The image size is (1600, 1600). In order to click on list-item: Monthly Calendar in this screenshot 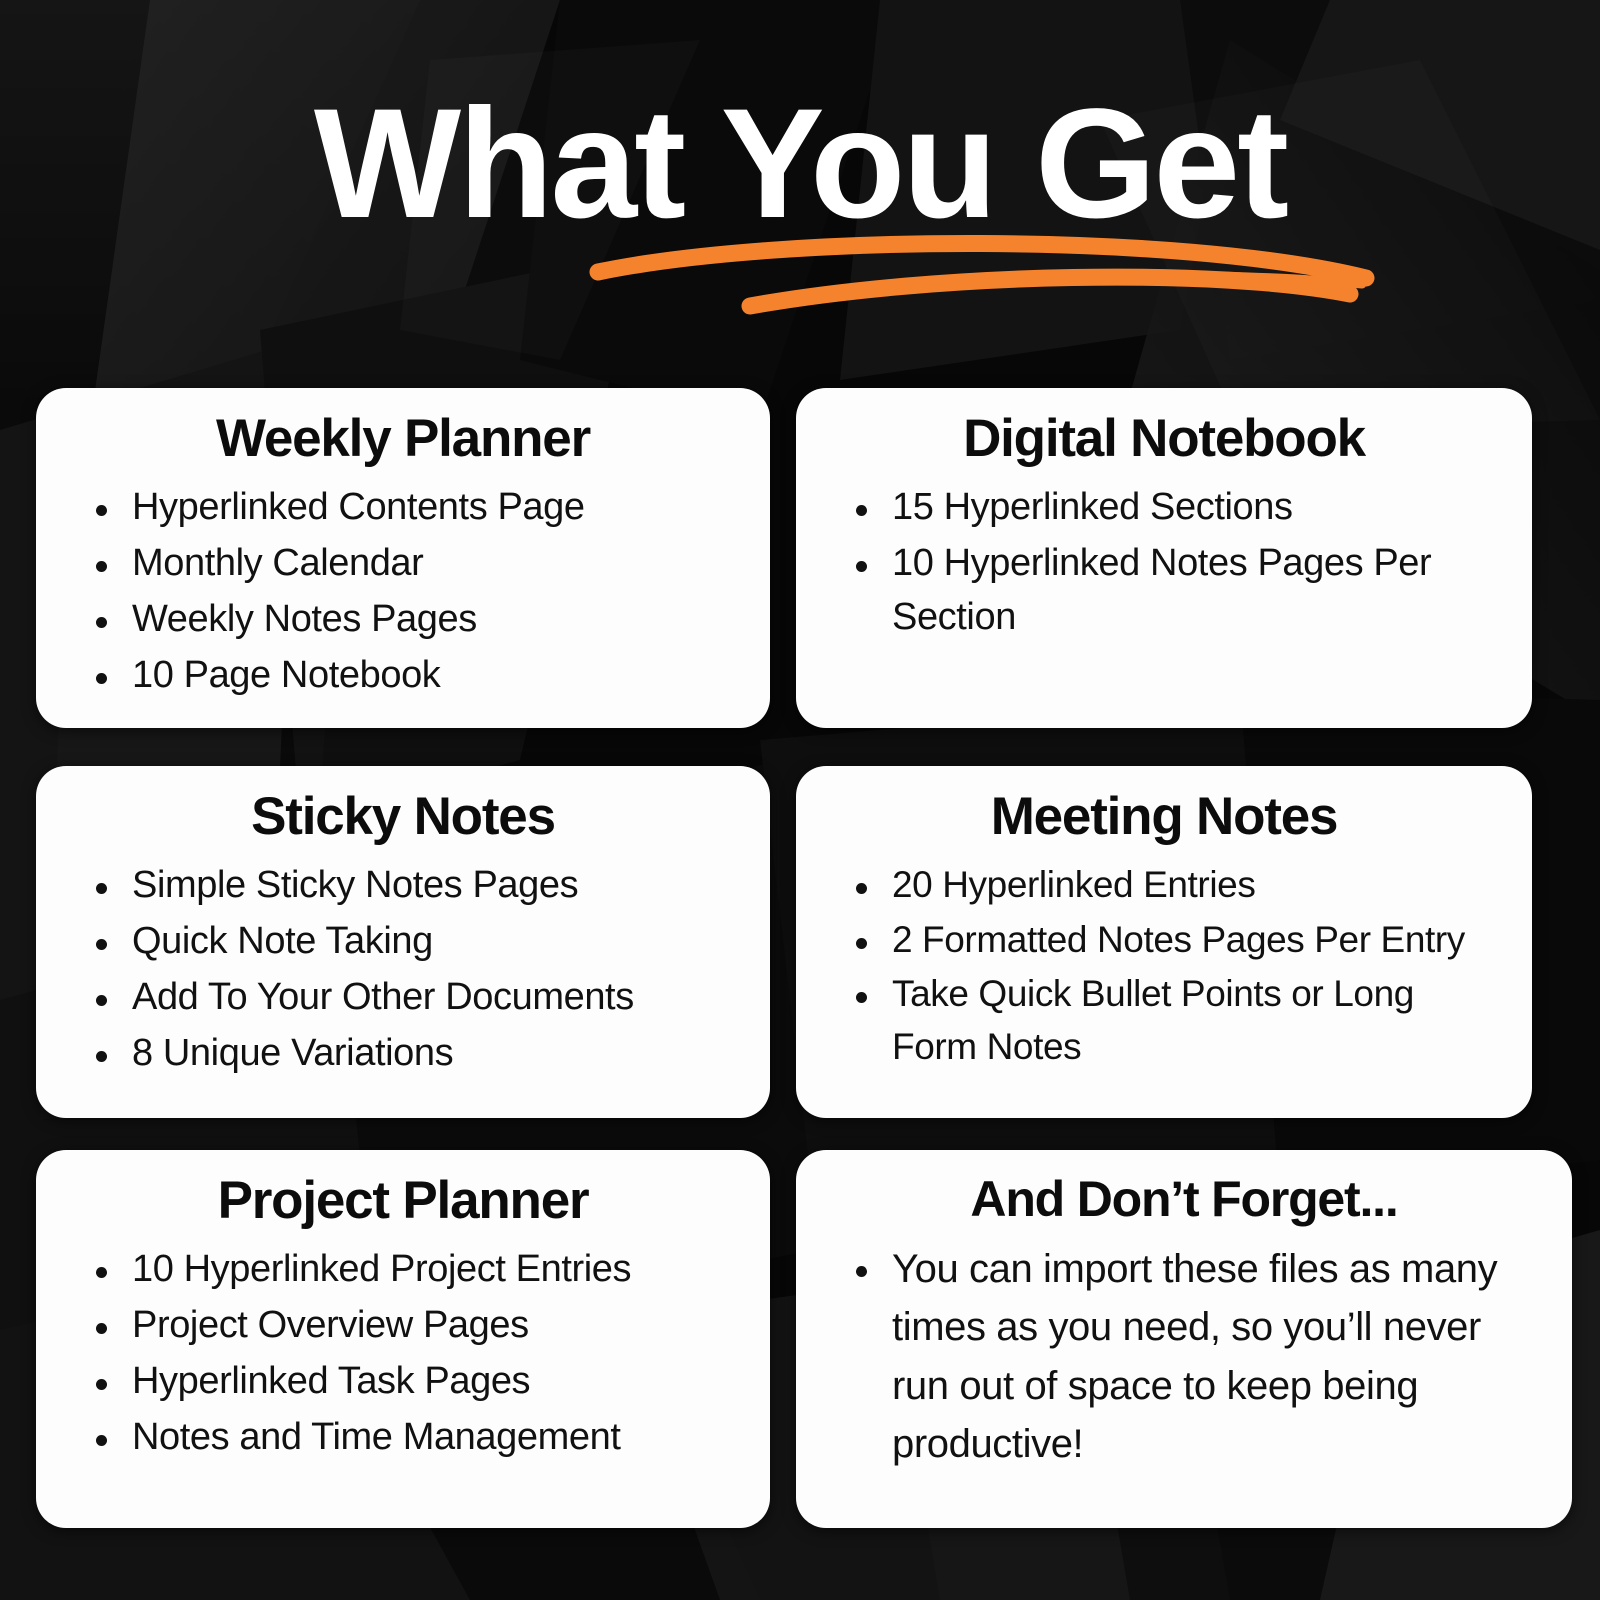, I will do `click(417, 564)`.